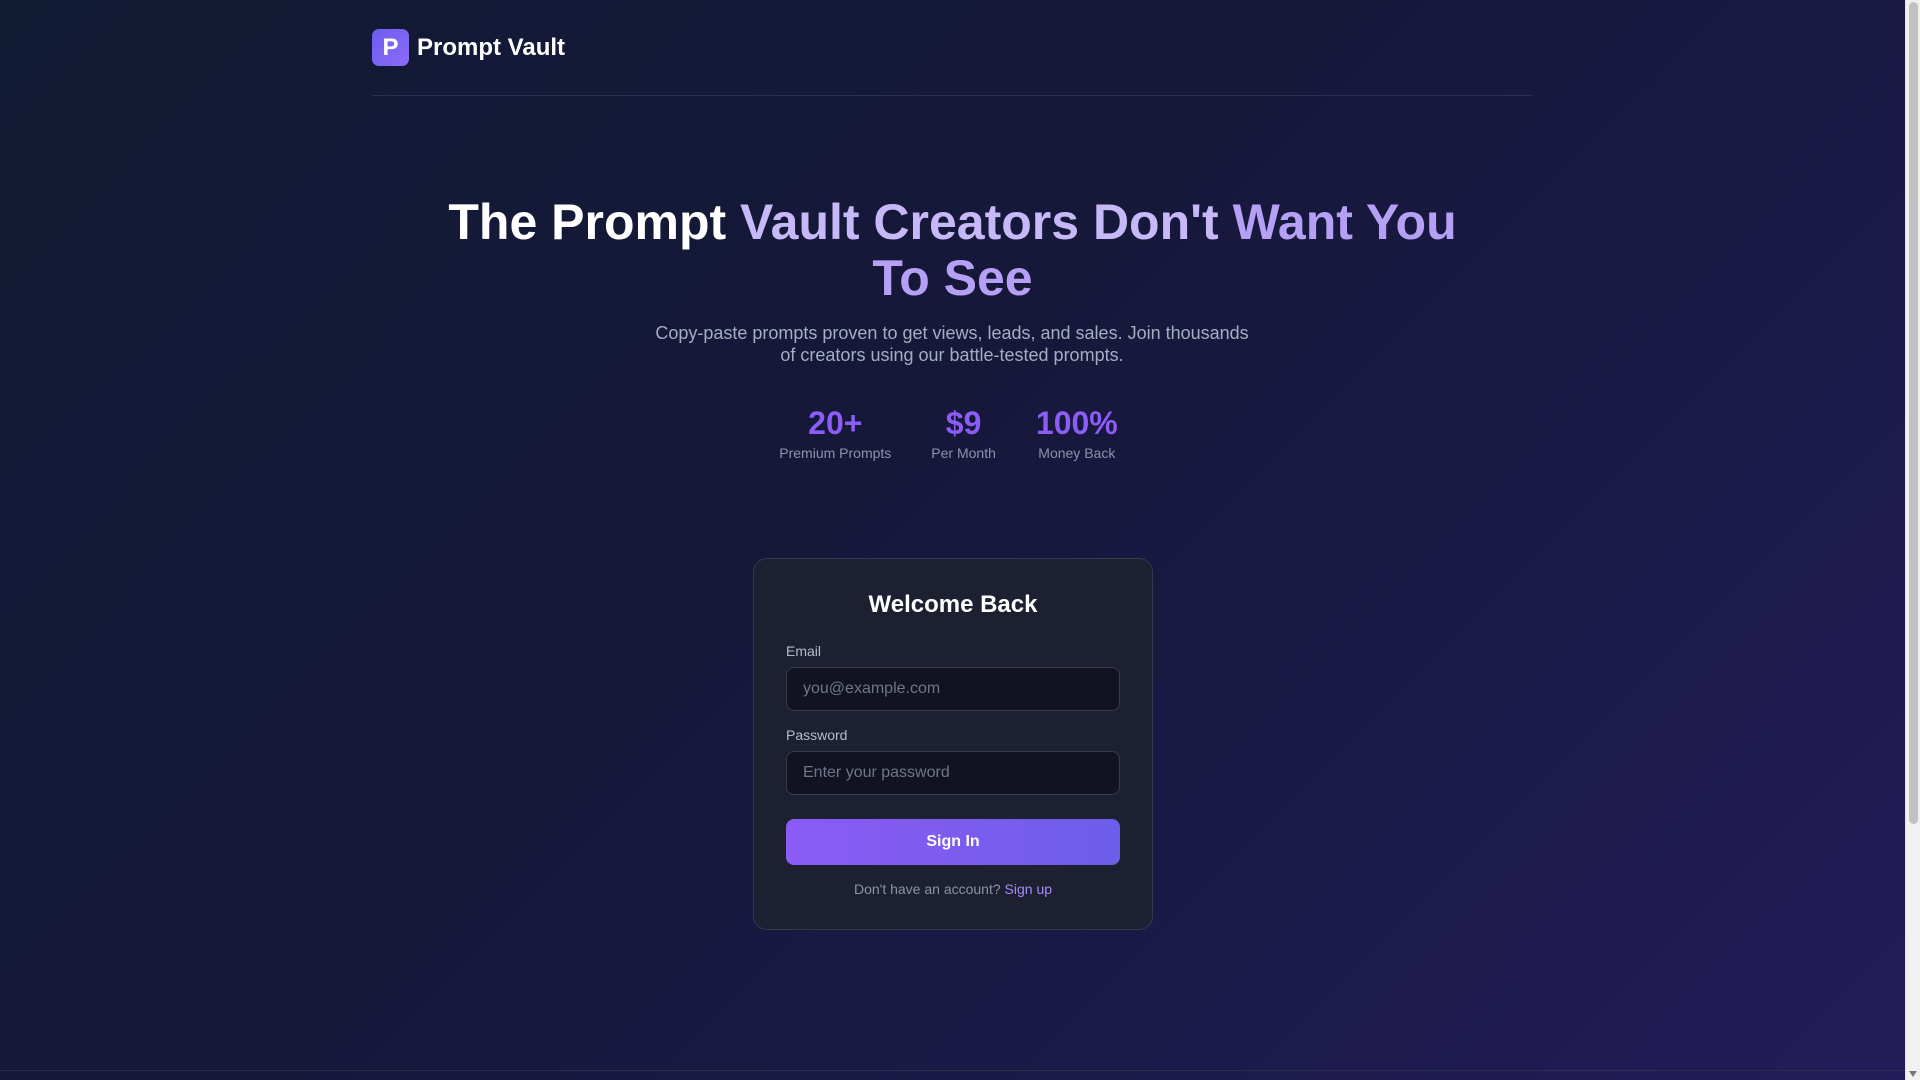 The image size is (1920, 1080). I want to click on stat-prompts: 20+ Premium Prompts, so click(835, 432).